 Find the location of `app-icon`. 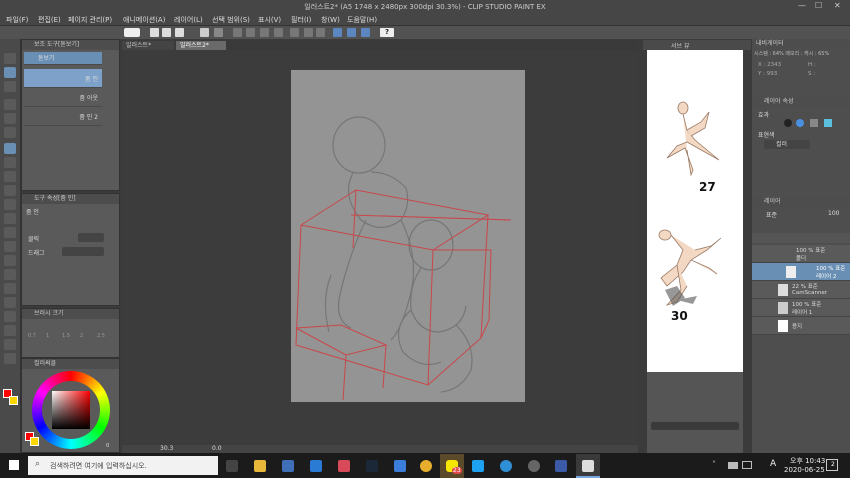

app-icon is located at coordinates (344, 466).